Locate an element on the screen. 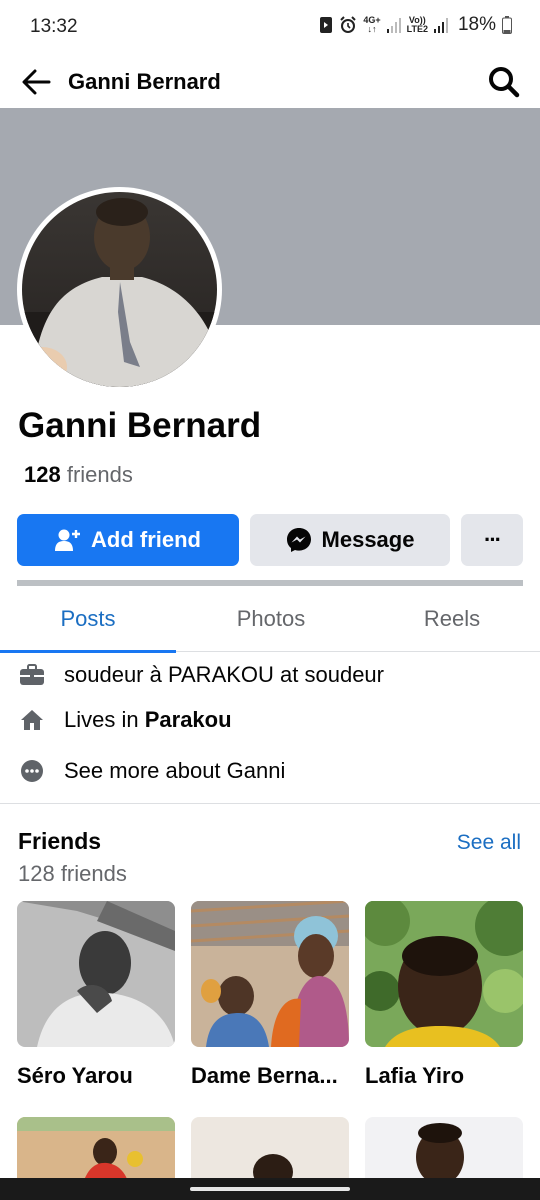 The width and height of the screenshot is (540, 1200). avatar-photo is located at coordinates (119, 289).